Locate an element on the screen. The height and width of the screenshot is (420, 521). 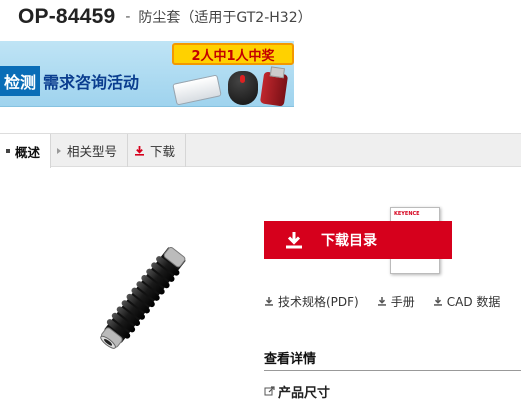
page-header: OP-84459 - 防尘套（适用于GT2-H32） is located at coordinates (260, 17).